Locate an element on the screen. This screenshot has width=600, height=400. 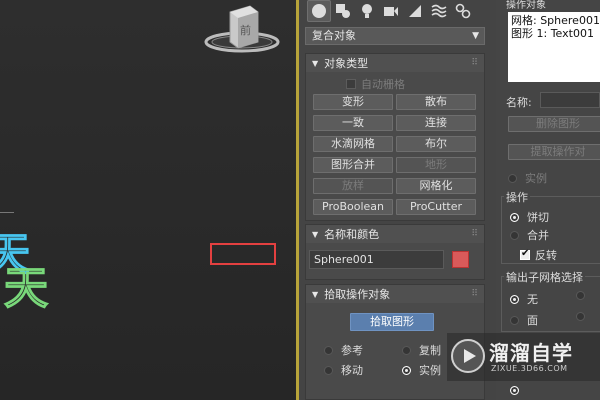
procutter-button: ProCutter is located at coordinates (436, 207).